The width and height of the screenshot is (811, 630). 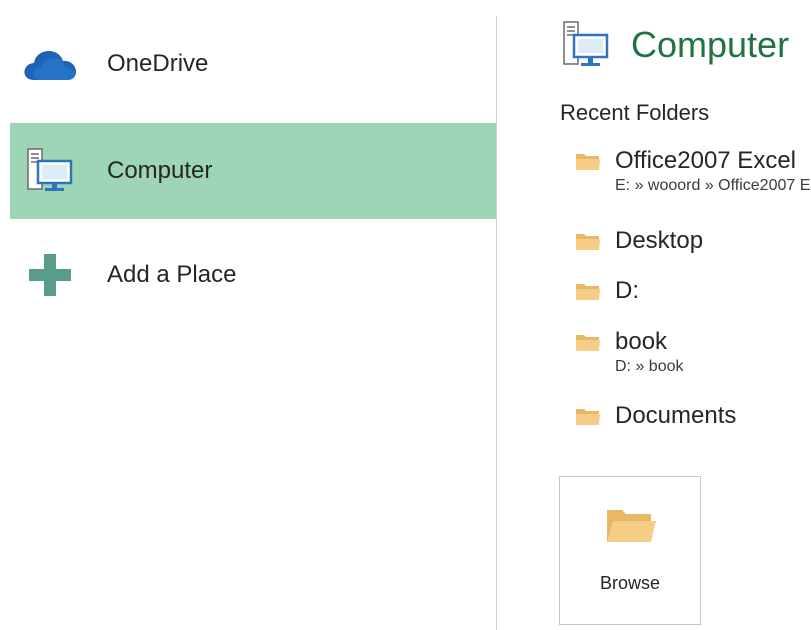 I want to click on onedrive-cloud-icon, so click(x=50, y=64).